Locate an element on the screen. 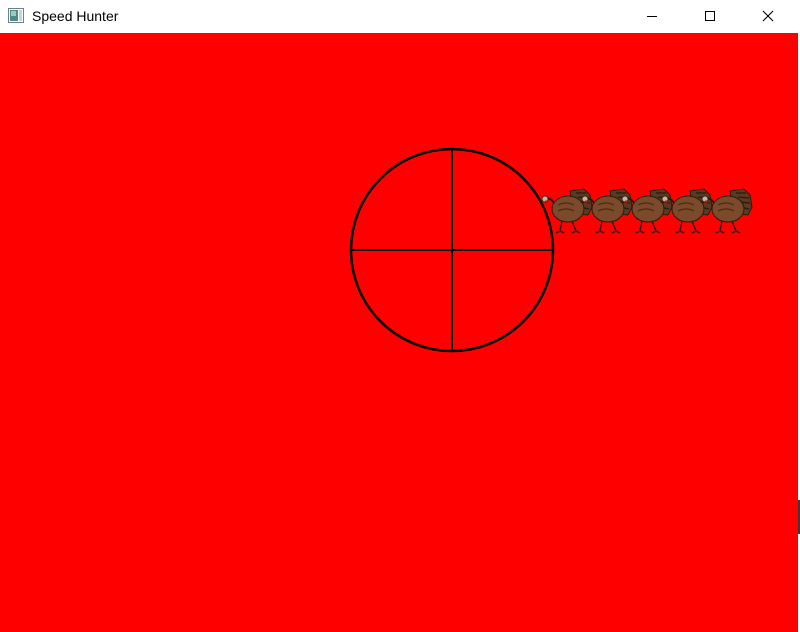  close-icon is located at coordinates (768, 16).